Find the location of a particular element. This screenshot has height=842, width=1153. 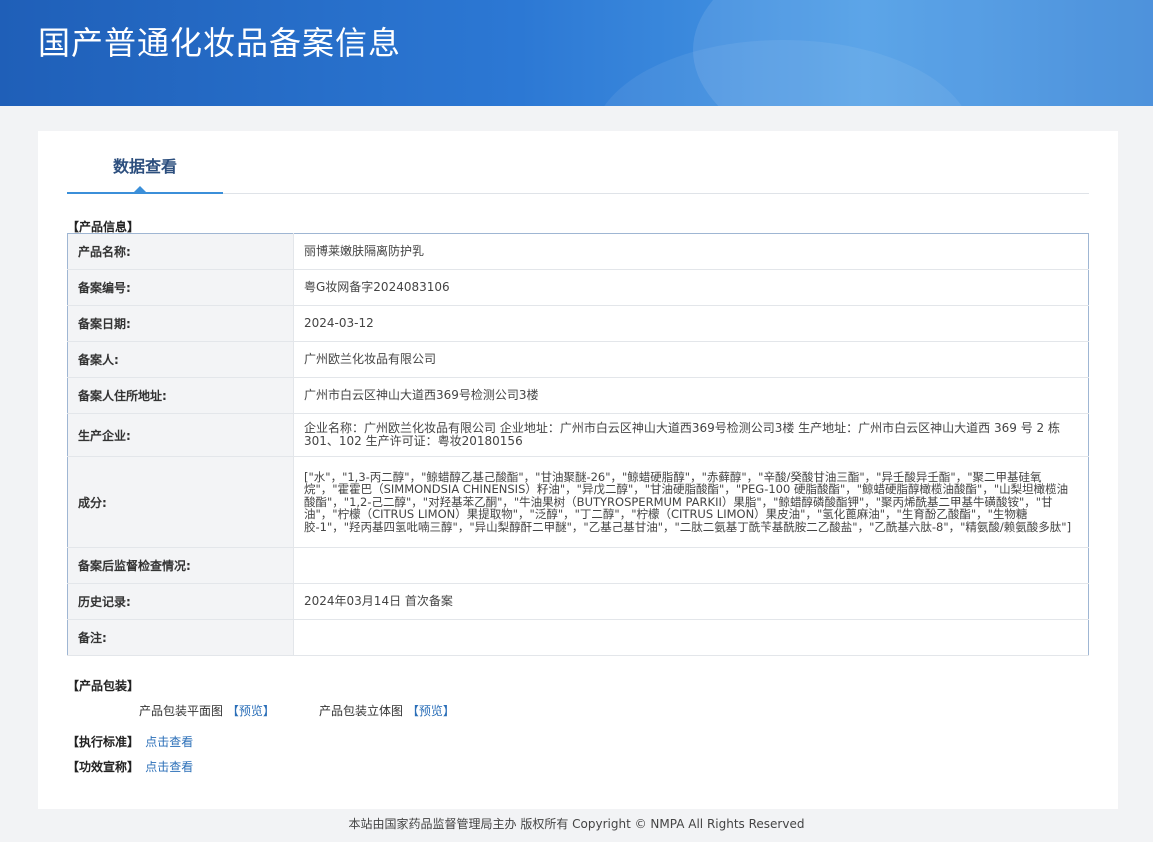

efficacy-row: 【功效宣称】 点击查看 is located at coordinates (130, 766).